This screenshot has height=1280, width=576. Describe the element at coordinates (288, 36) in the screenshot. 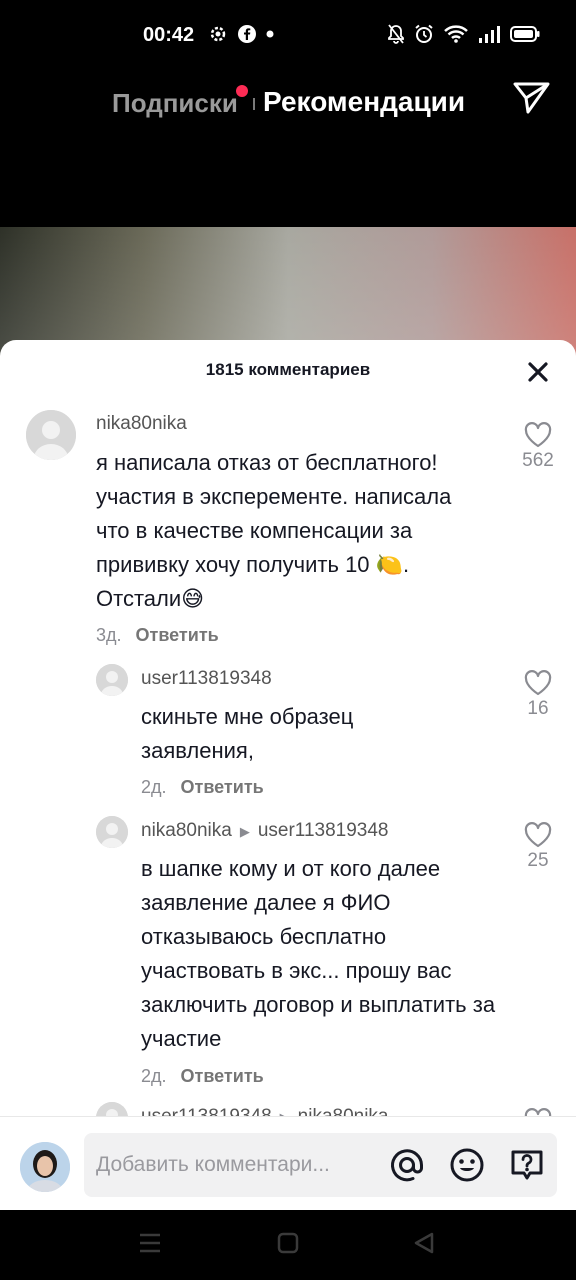

I see `status-bar: 00:42` at that location.